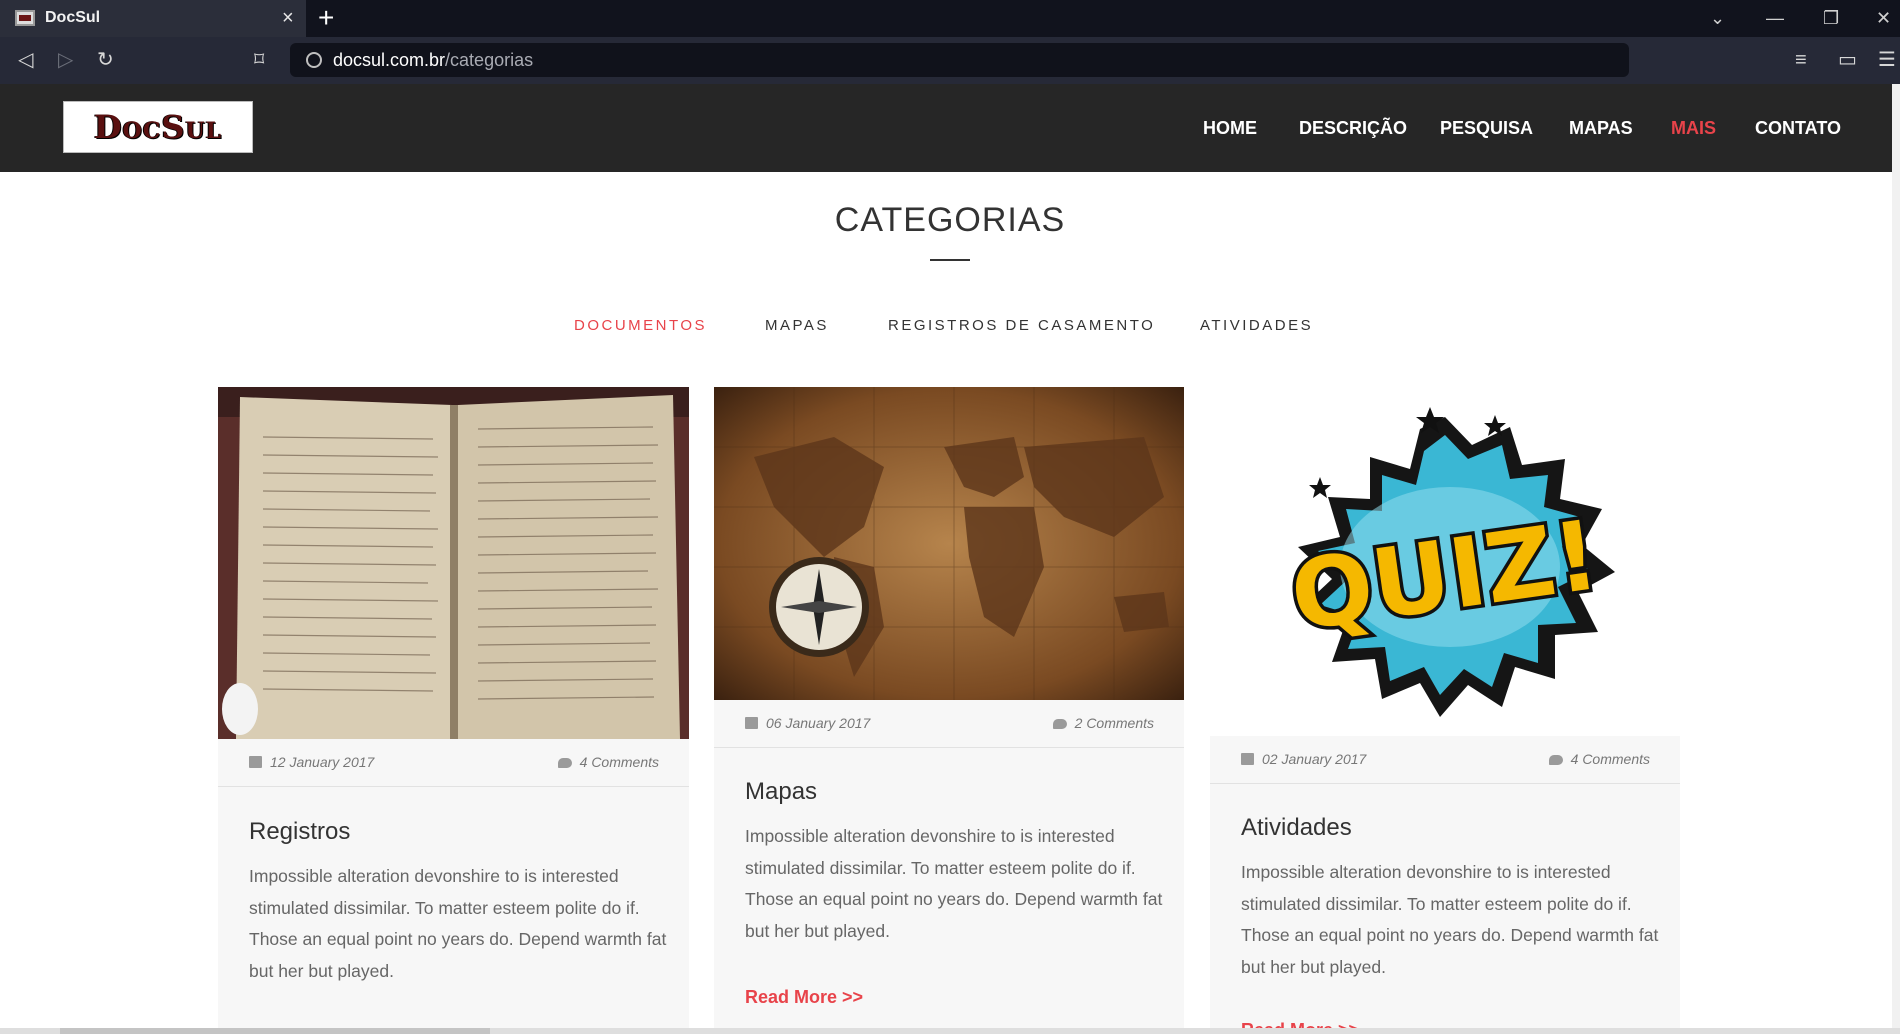  I want to click on tab-title: DocSul, so click(73, 17).